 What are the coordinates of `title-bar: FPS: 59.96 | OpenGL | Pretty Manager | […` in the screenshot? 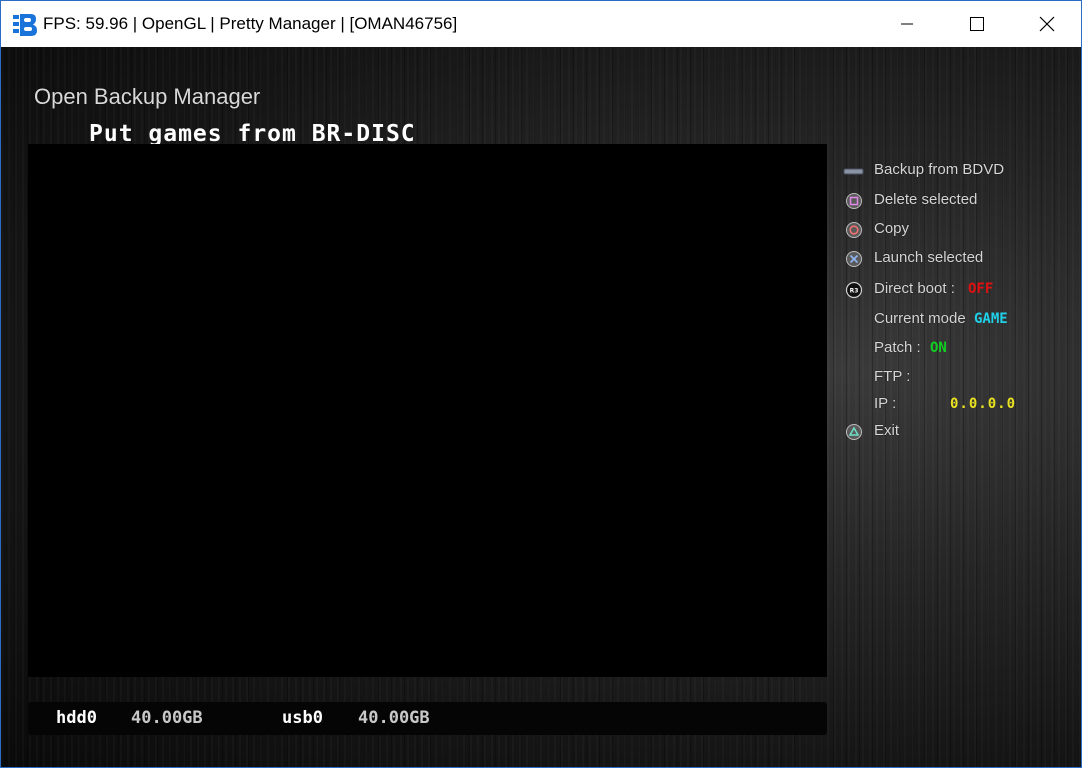 It's located at (541, 24).